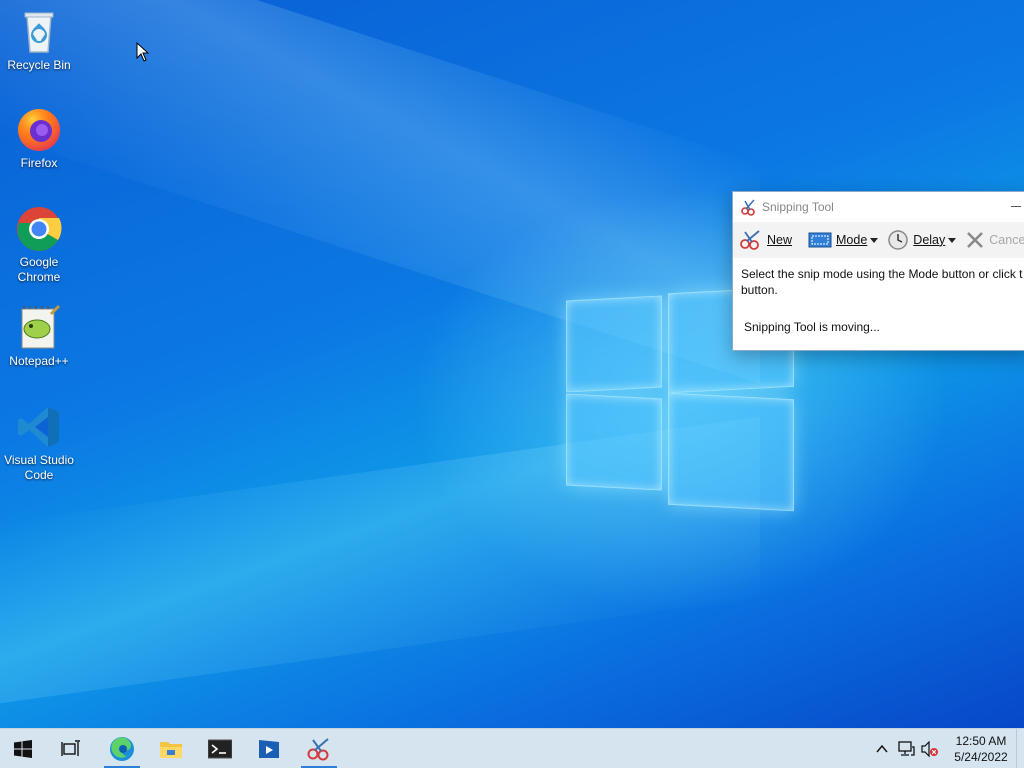 The height and width of the screenshot is (768, 1024). I want to click on taskbar: 12:50 AM 5/24/2022, so click(512, 748).